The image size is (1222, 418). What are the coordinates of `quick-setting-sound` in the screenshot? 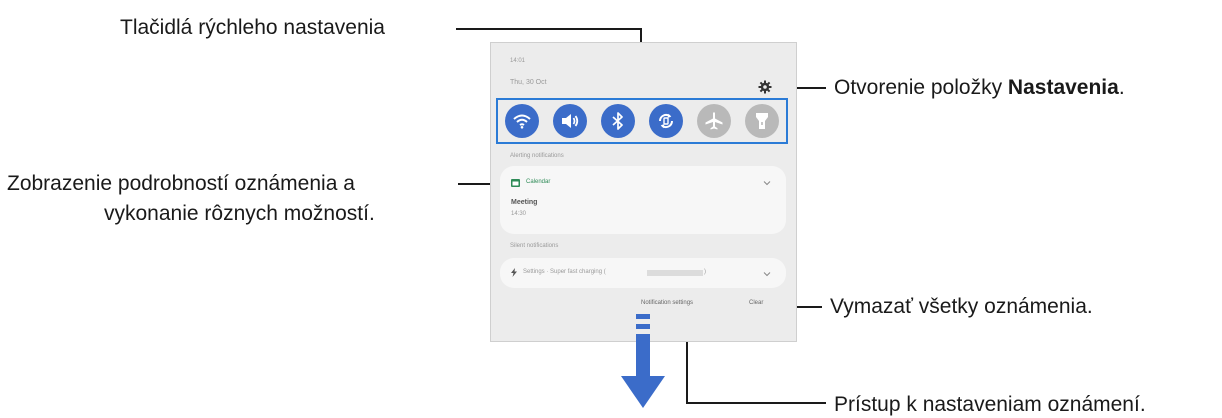 It's located at (570, 121).